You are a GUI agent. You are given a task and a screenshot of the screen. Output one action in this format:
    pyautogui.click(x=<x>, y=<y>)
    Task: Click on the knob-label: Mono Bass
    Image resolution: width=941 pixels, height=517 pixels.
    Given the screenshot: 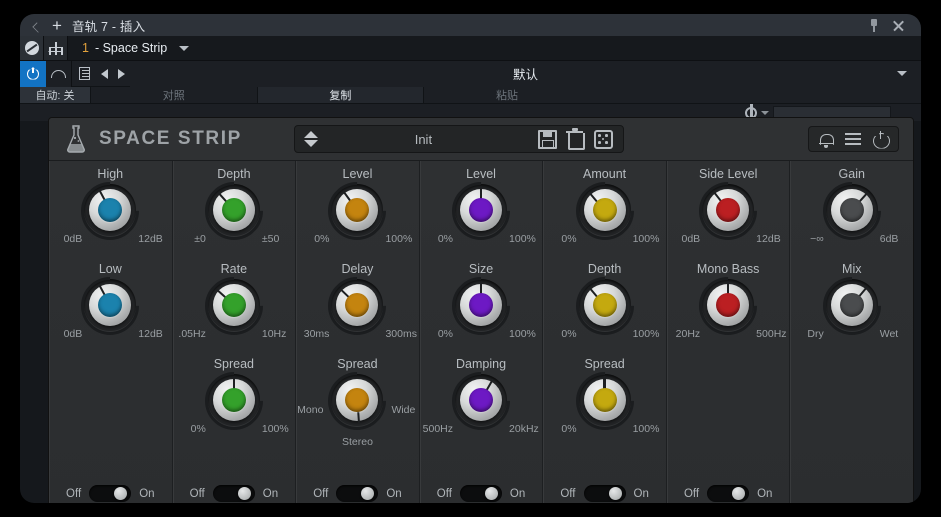 What is the action you would take?
    pyautogui.click(x=728, y=269)
    